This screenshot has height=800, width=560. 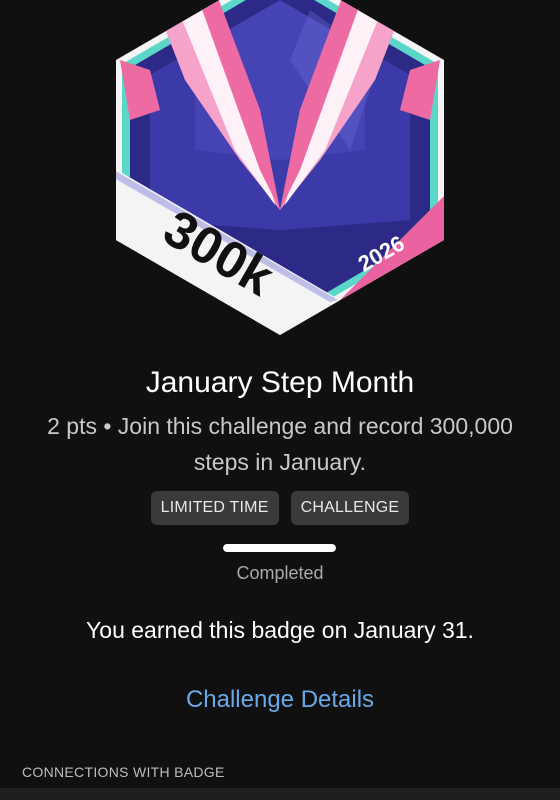 I want to click on progress-fill, so click(x=279, y=548).